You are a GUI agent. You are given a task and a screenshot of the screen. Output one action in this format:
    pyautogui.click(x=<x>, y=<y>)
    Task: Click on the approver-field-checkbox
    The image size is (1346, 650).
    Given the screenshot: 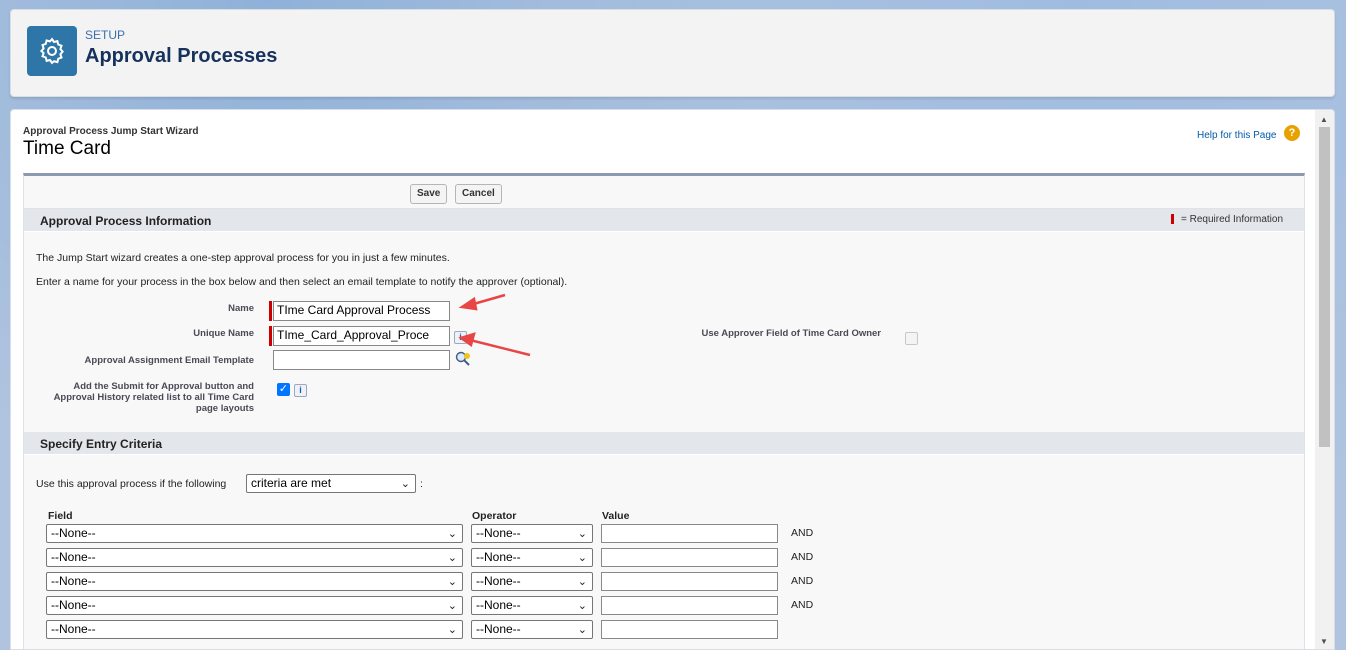 What is the action you would take?
    pyautogui.click(x=911, y=338)
    